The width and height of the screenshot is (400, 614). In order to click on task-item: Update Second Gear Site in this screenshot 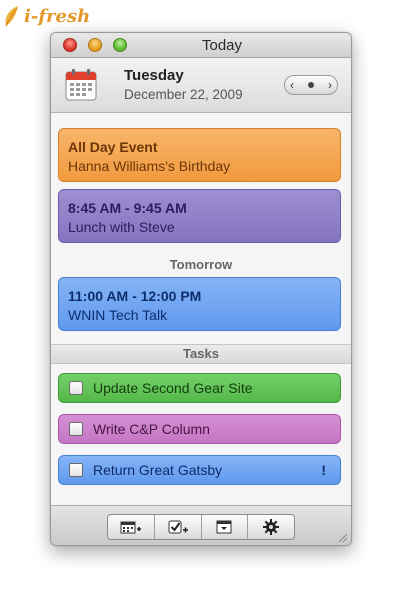, I will do `click(199, 388)`.